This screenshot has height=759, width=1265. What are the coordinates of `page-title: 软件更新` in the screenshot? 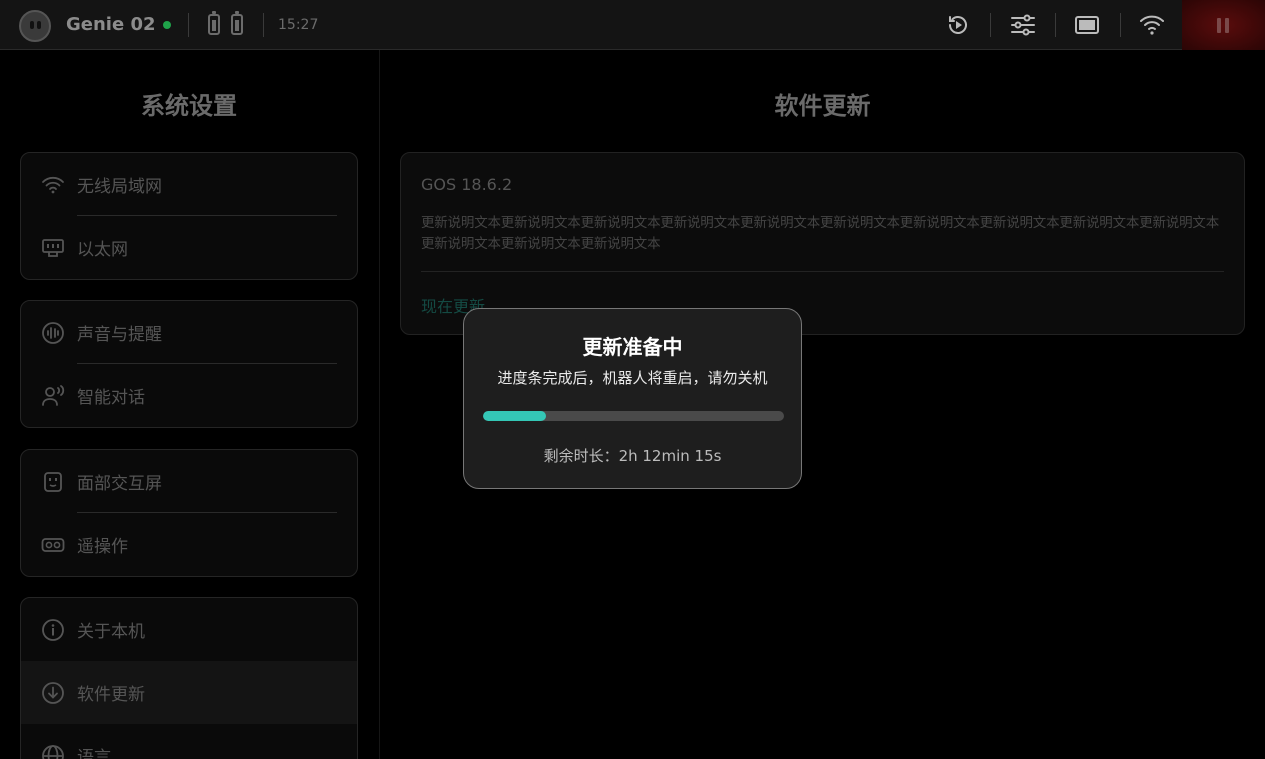 It's located at (822, 106).